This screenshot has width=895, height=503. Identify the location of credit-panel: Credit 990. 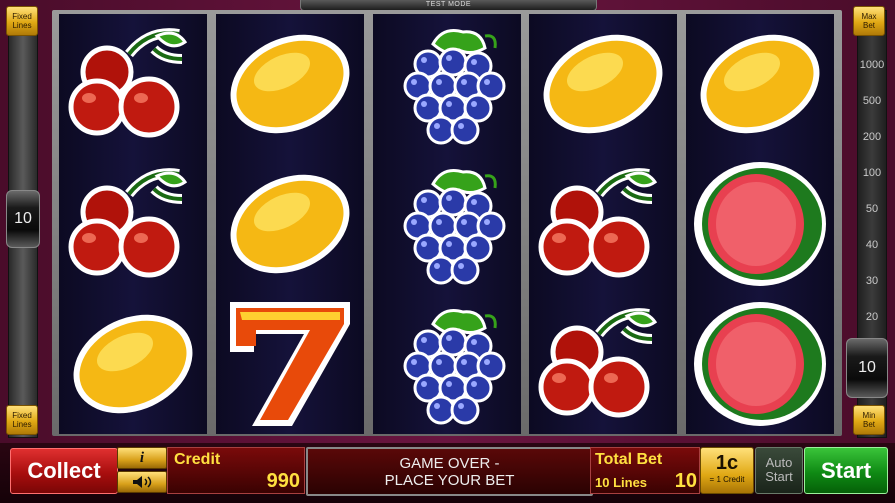
(236, 470).